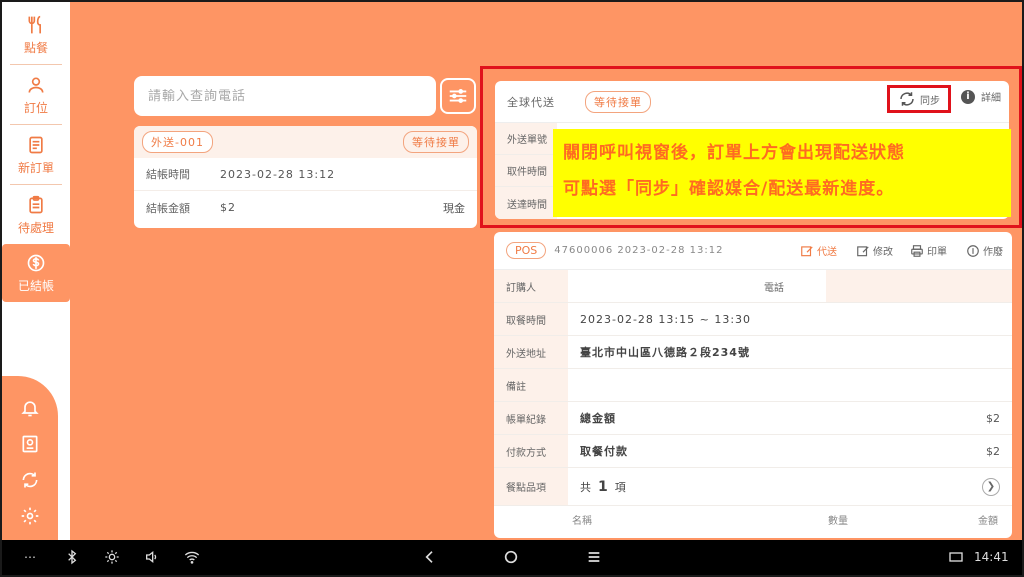 Image resolution: width=1024 pixels, height=577 pixels. I want to click on sliders-icon, so click(458, 96).